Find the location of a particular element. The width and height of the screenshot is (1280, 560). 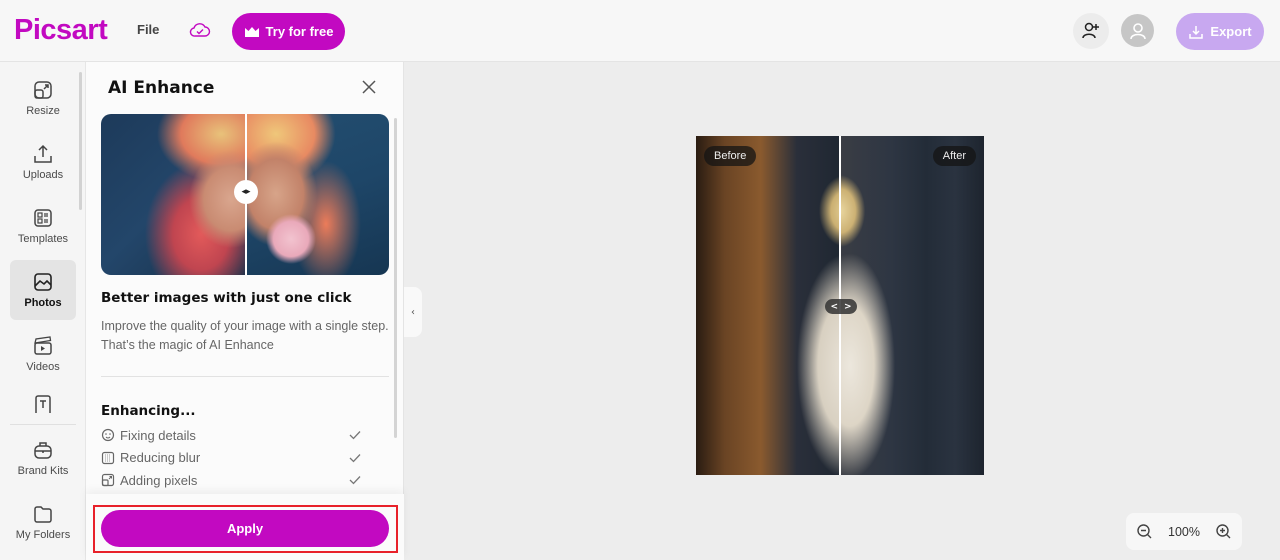

brand-kit-icon is located at coordinates (43, 450).